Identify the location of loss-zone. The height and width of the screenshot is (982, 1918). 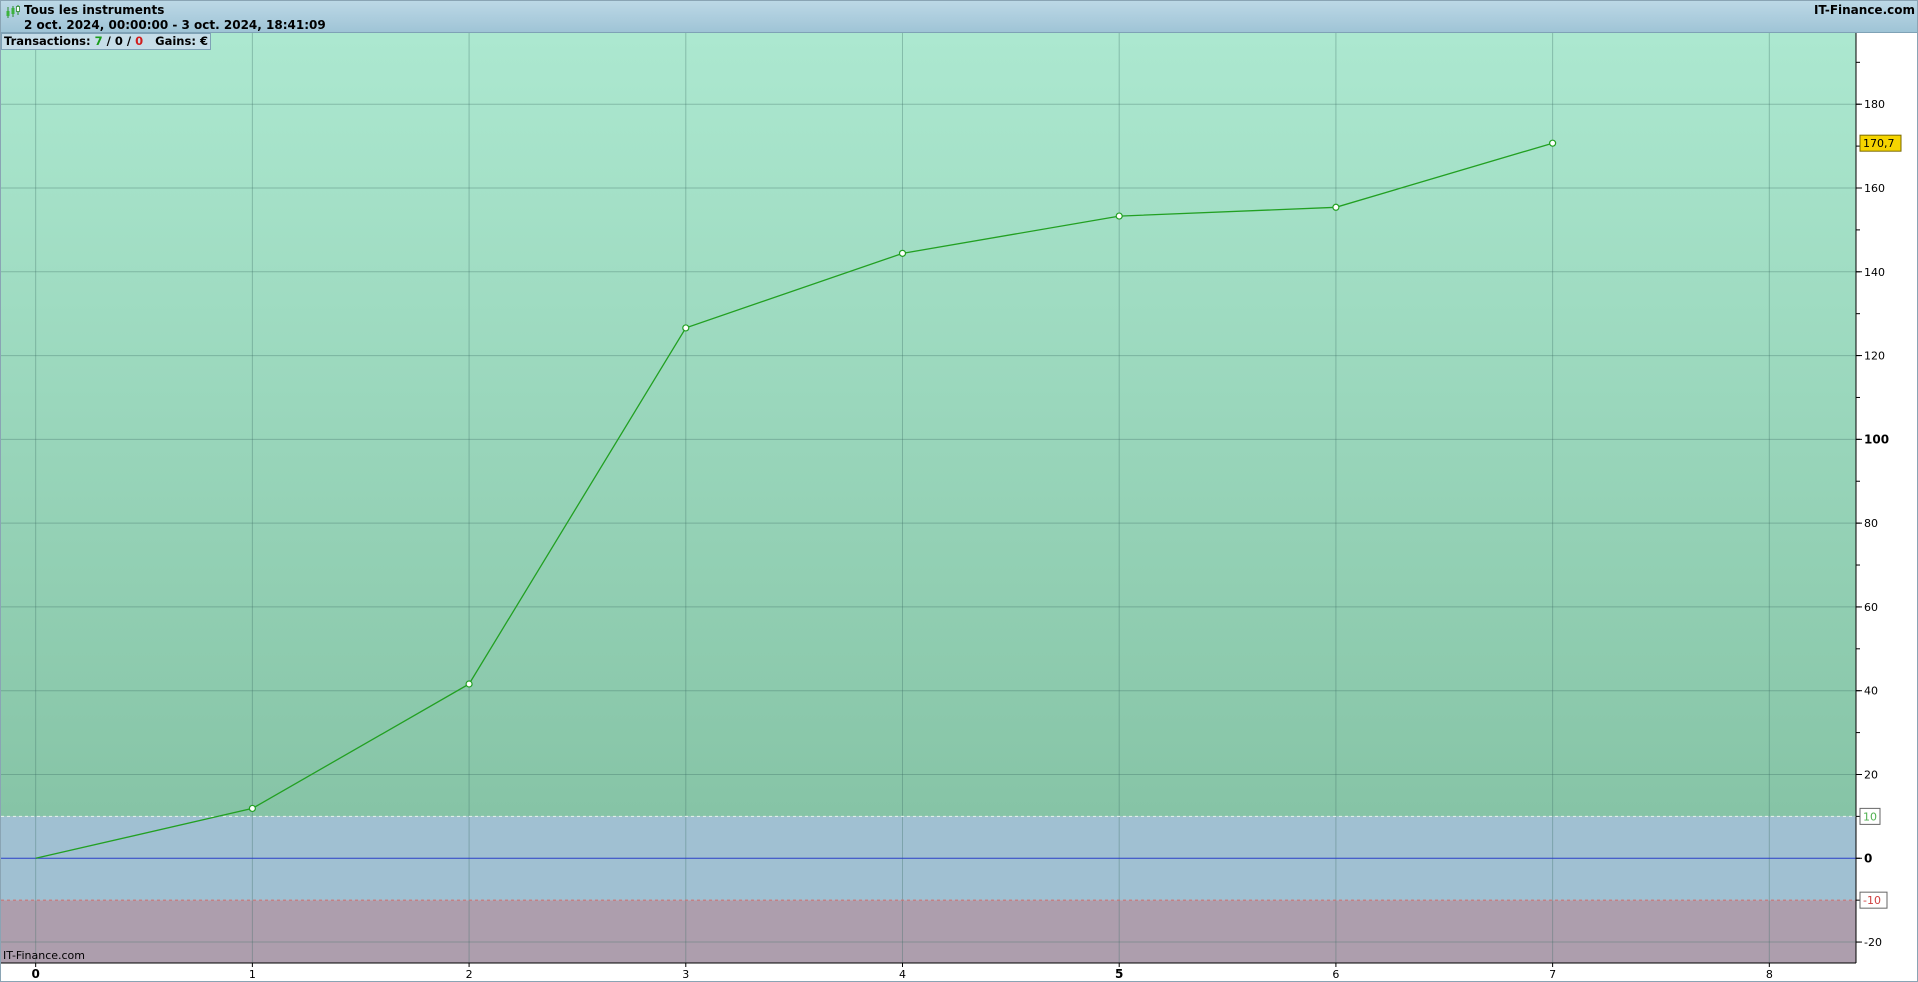
(928, 931).